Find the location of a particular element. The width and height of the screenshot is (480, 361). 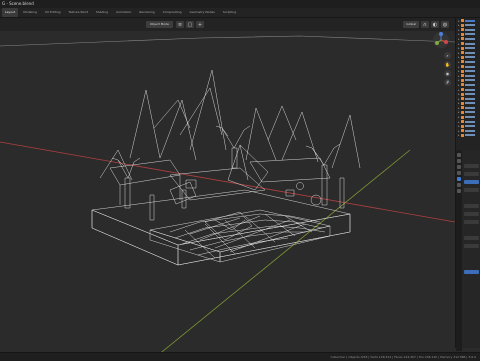

navigation-gizmo-icon is located at coordinates (441, 40).